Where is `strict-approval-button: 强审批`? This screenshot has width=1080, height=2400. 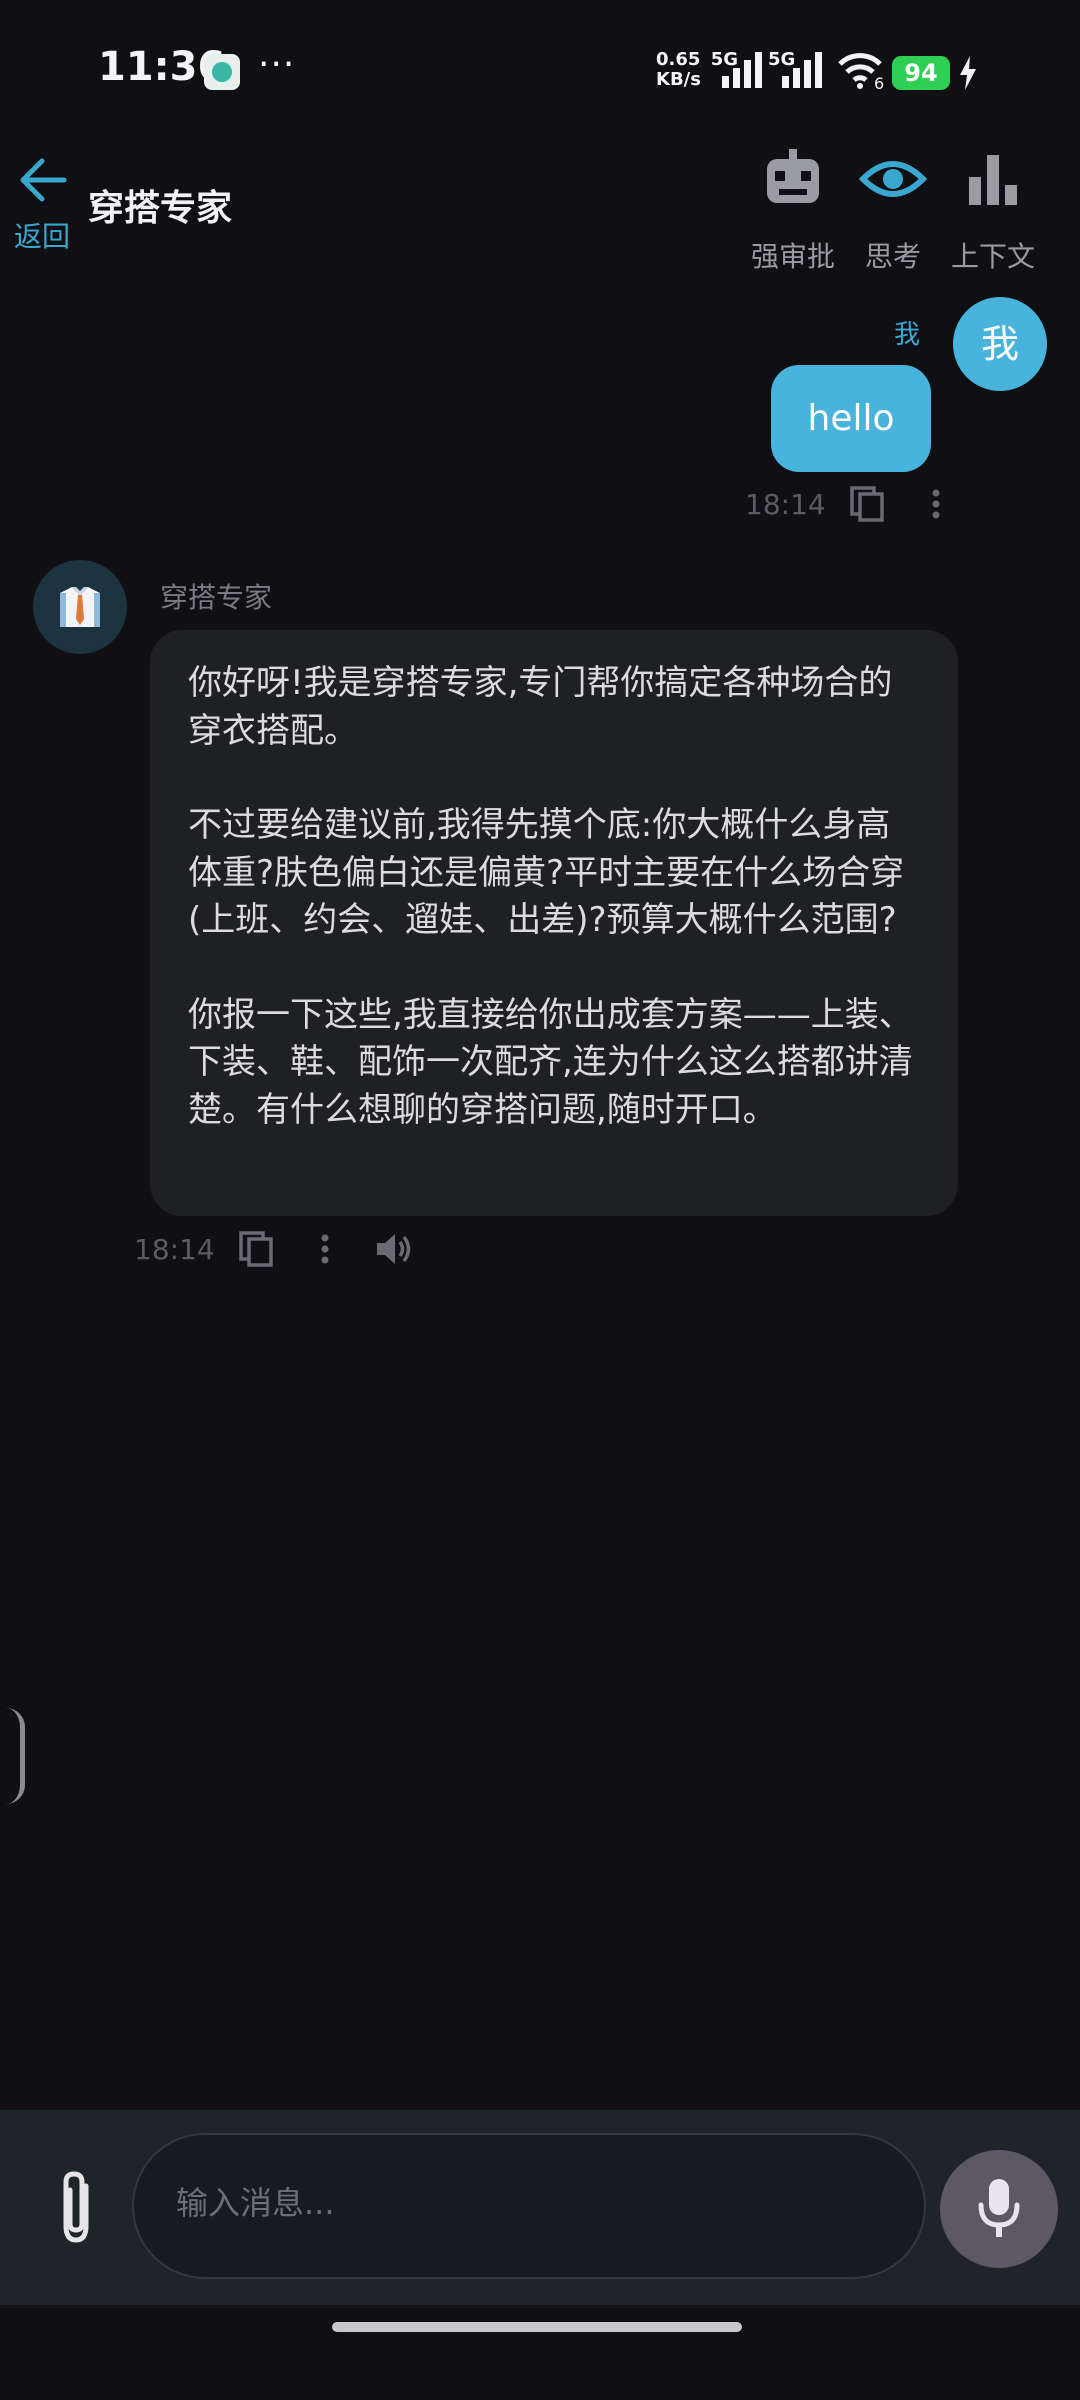 strict-approval-button: 强审批 is located at coordinates (793, 210).